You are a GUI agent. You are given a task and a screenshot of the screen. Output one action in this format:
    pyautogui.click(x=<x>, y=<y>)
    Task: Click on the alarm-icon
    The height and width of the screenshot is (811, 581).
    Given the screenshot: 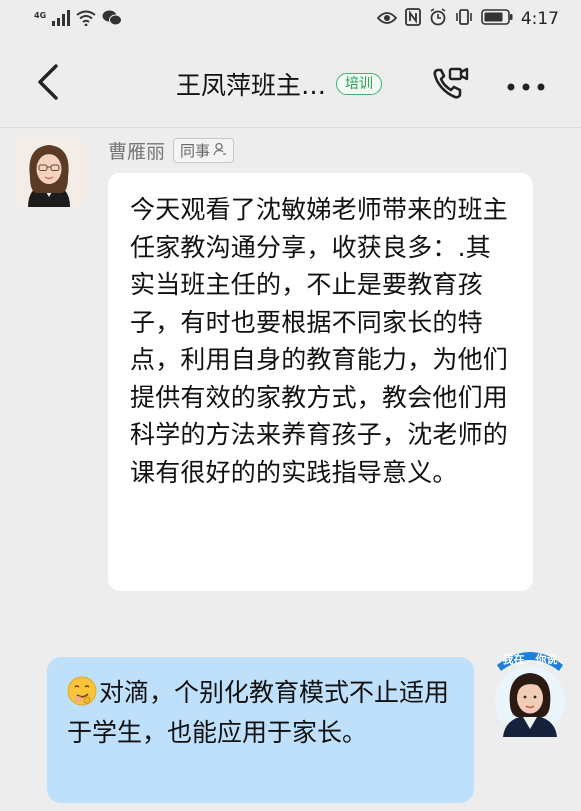 What is the action you would take?
    pyautogui.click(x=438, y=19)
    